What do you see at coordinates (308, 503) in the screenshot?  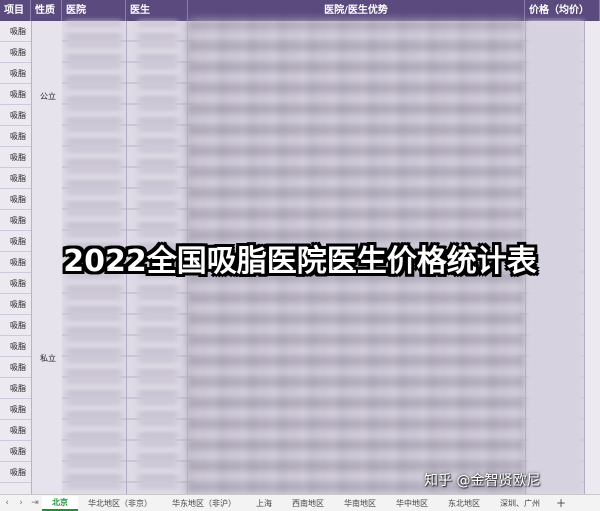 I see `tab-southwest: 西南地区` at bounding box center [308, 503].